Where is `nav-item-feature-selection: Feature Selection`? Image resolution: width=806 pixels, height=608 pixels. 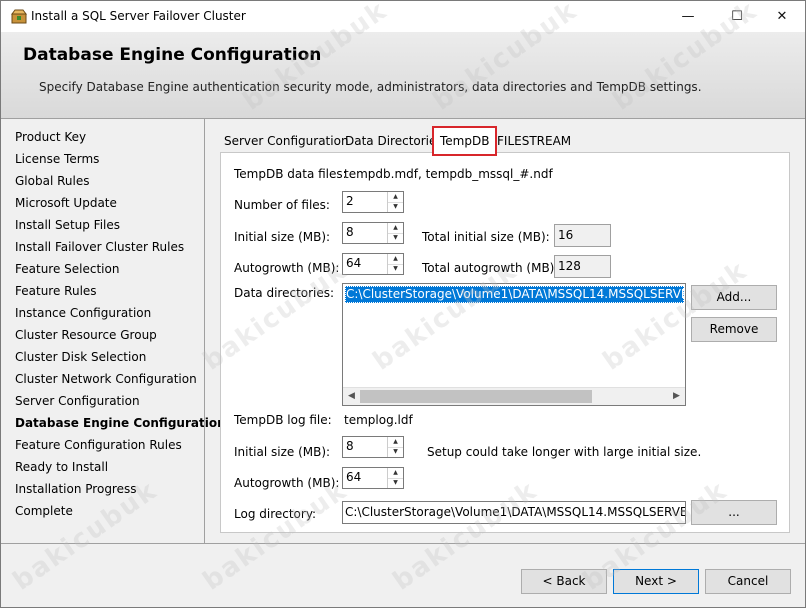
nav-item-feature-selection: Feature Selection is located at coordinates (67, 269).